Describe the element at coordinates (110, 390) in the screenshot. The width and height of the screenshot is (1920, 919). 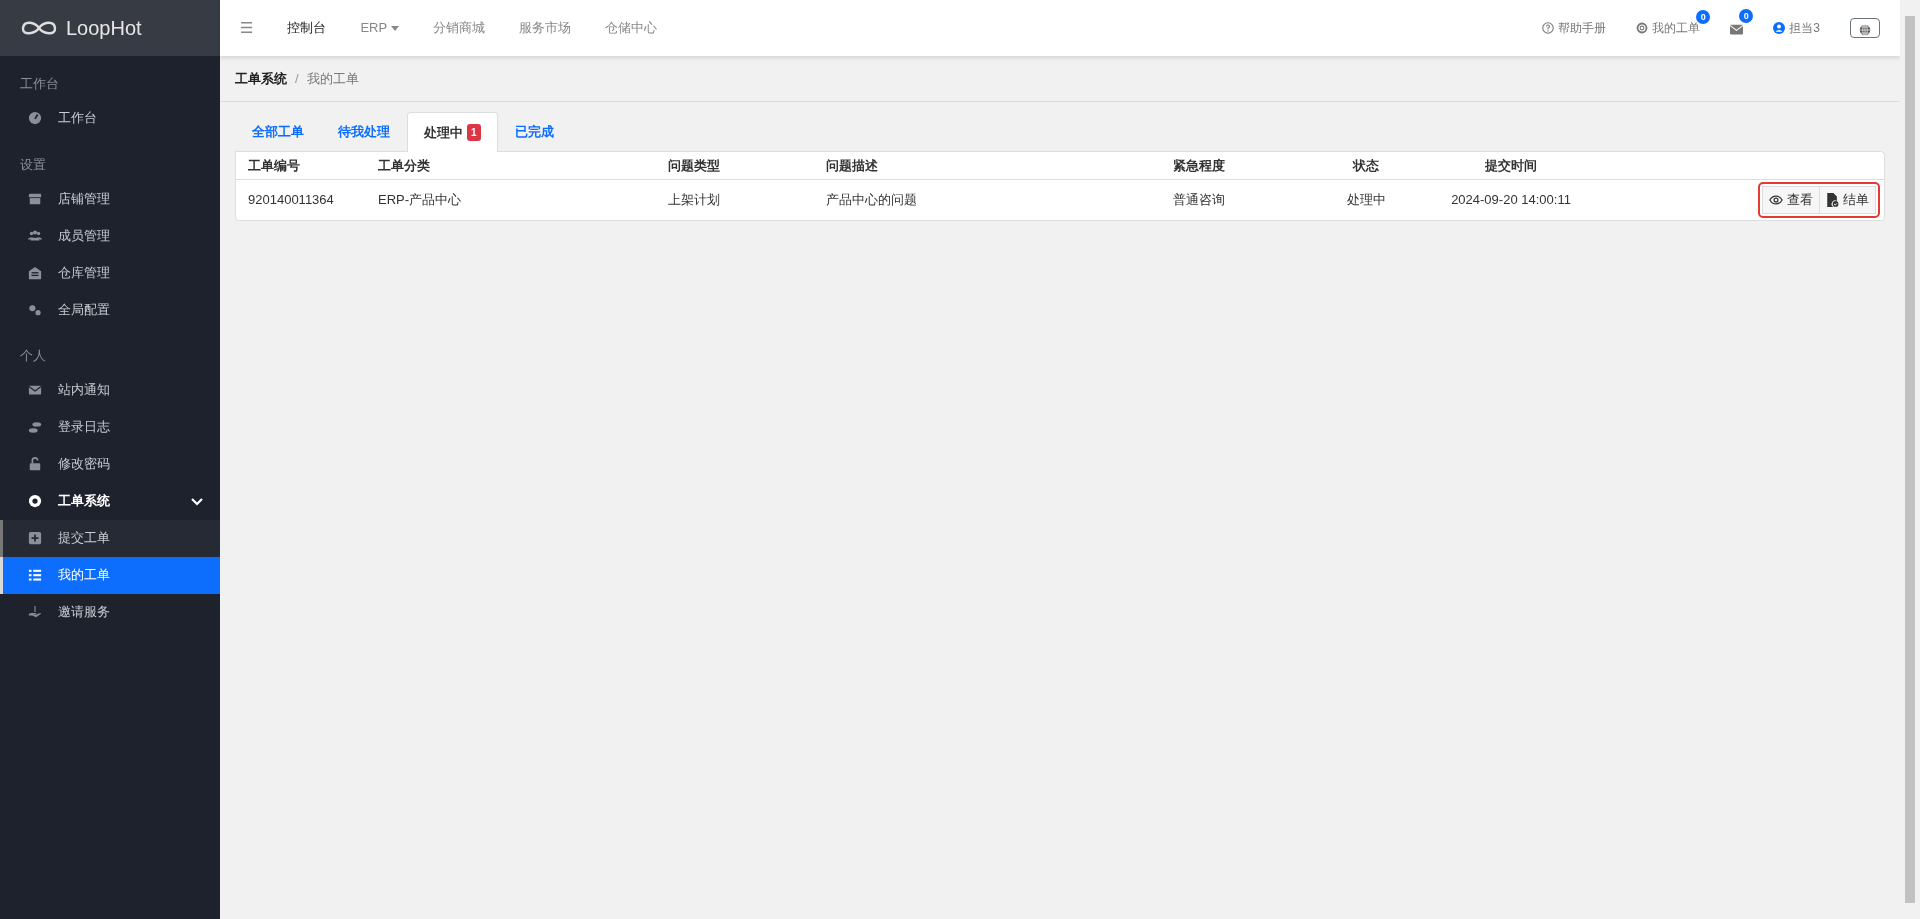
I see `sidebar-item: 站内通知` at that location.